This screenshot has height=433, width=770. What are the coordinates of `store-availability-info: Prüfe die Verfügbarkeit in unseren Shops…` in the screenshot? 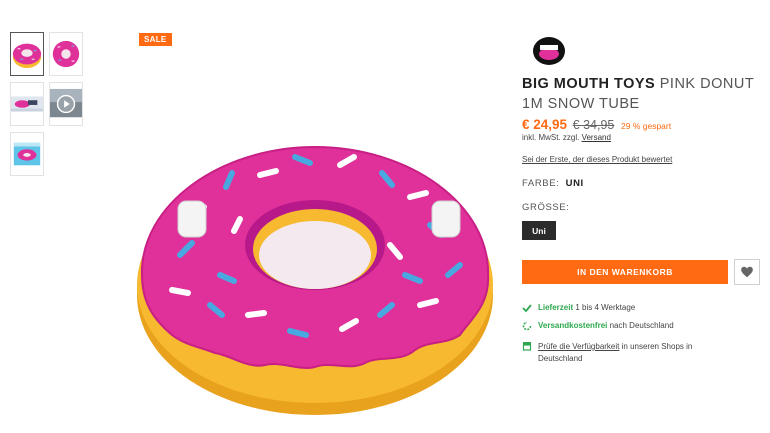 It's located at (627, 353).